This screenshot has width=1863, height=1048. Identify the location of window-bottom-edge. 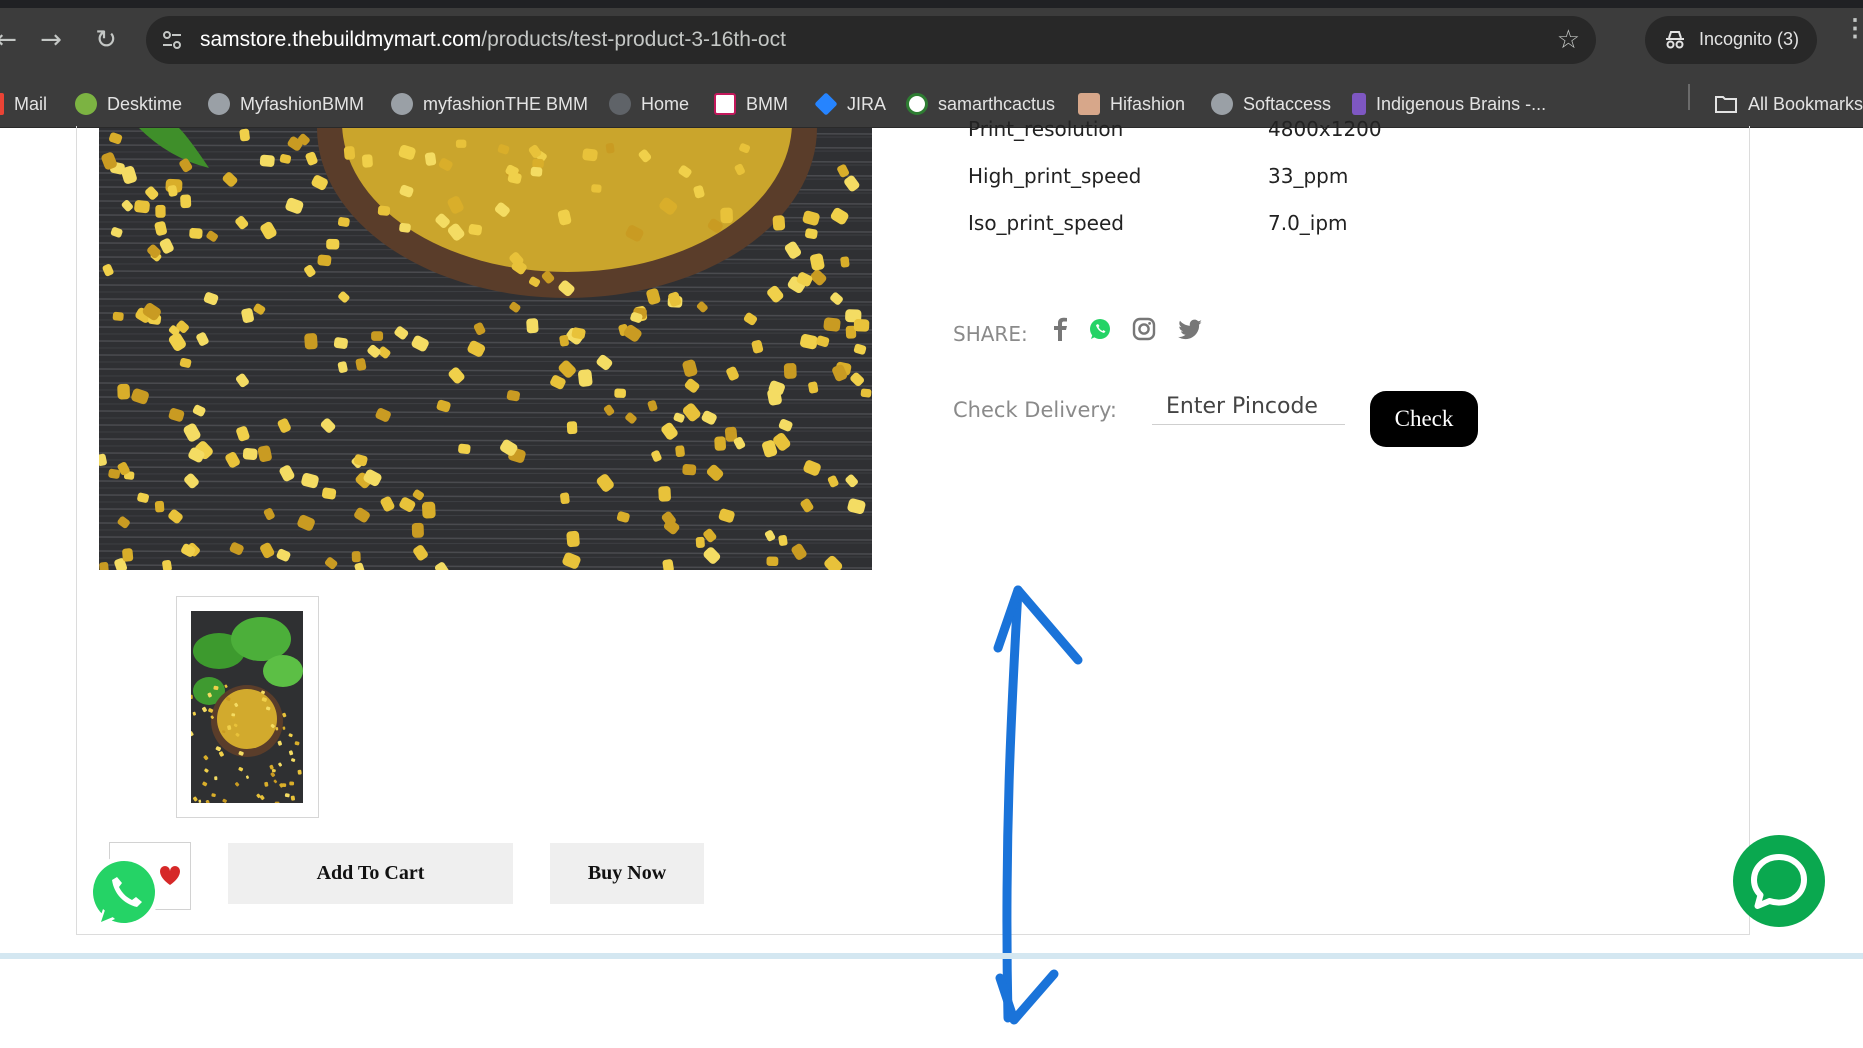
(931, 956).